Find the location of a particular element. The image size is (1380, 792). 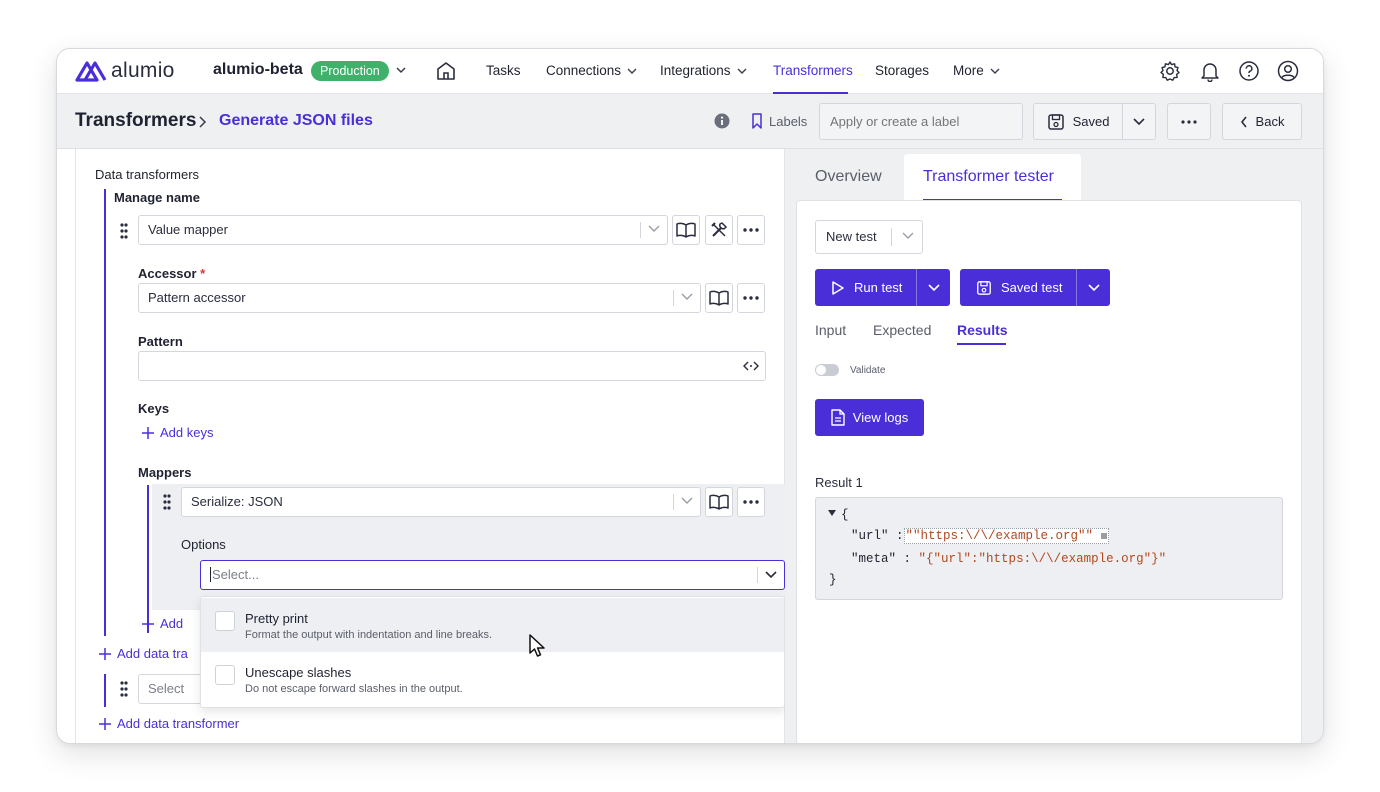

nav-transformers: Transformers is located at coordinates (813, 70).